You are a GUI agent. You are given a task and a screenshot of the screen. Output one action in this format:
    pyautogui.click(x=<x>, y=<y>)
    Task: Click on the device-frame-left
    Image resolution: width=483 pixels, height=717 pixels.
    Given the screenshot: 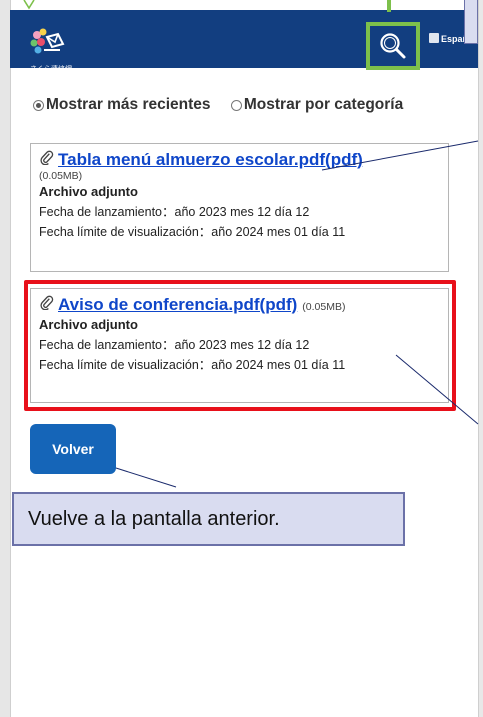 What is the action you would take?
    pyautogui.click(x=5, y=358)
    